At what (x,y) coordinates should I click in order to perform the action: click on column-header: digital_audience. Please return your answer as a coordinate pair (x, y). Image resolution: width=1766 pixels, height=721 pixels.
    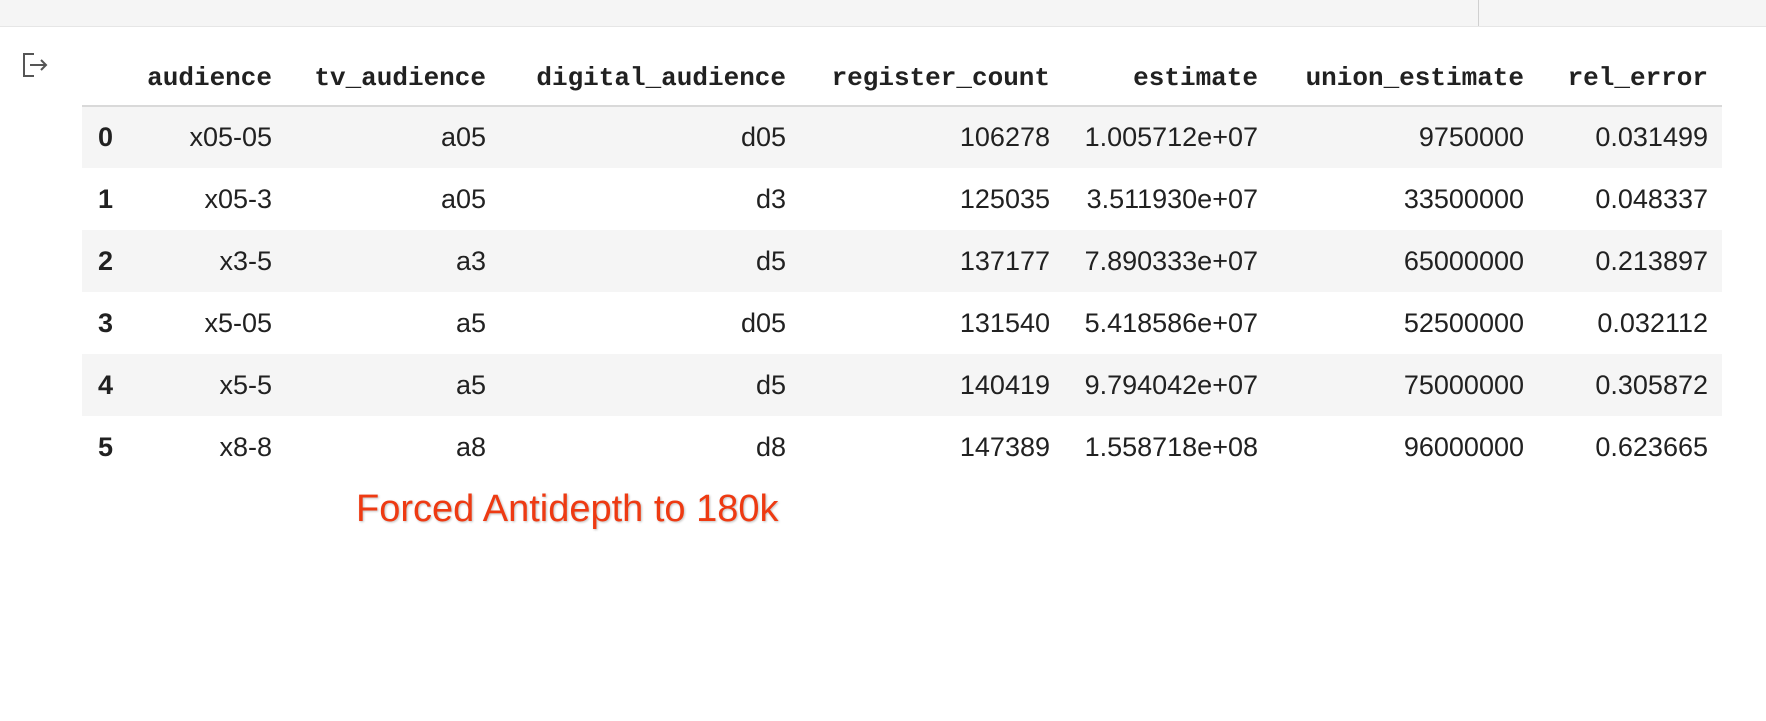
    Looking at the image, I should click on (650, 78).